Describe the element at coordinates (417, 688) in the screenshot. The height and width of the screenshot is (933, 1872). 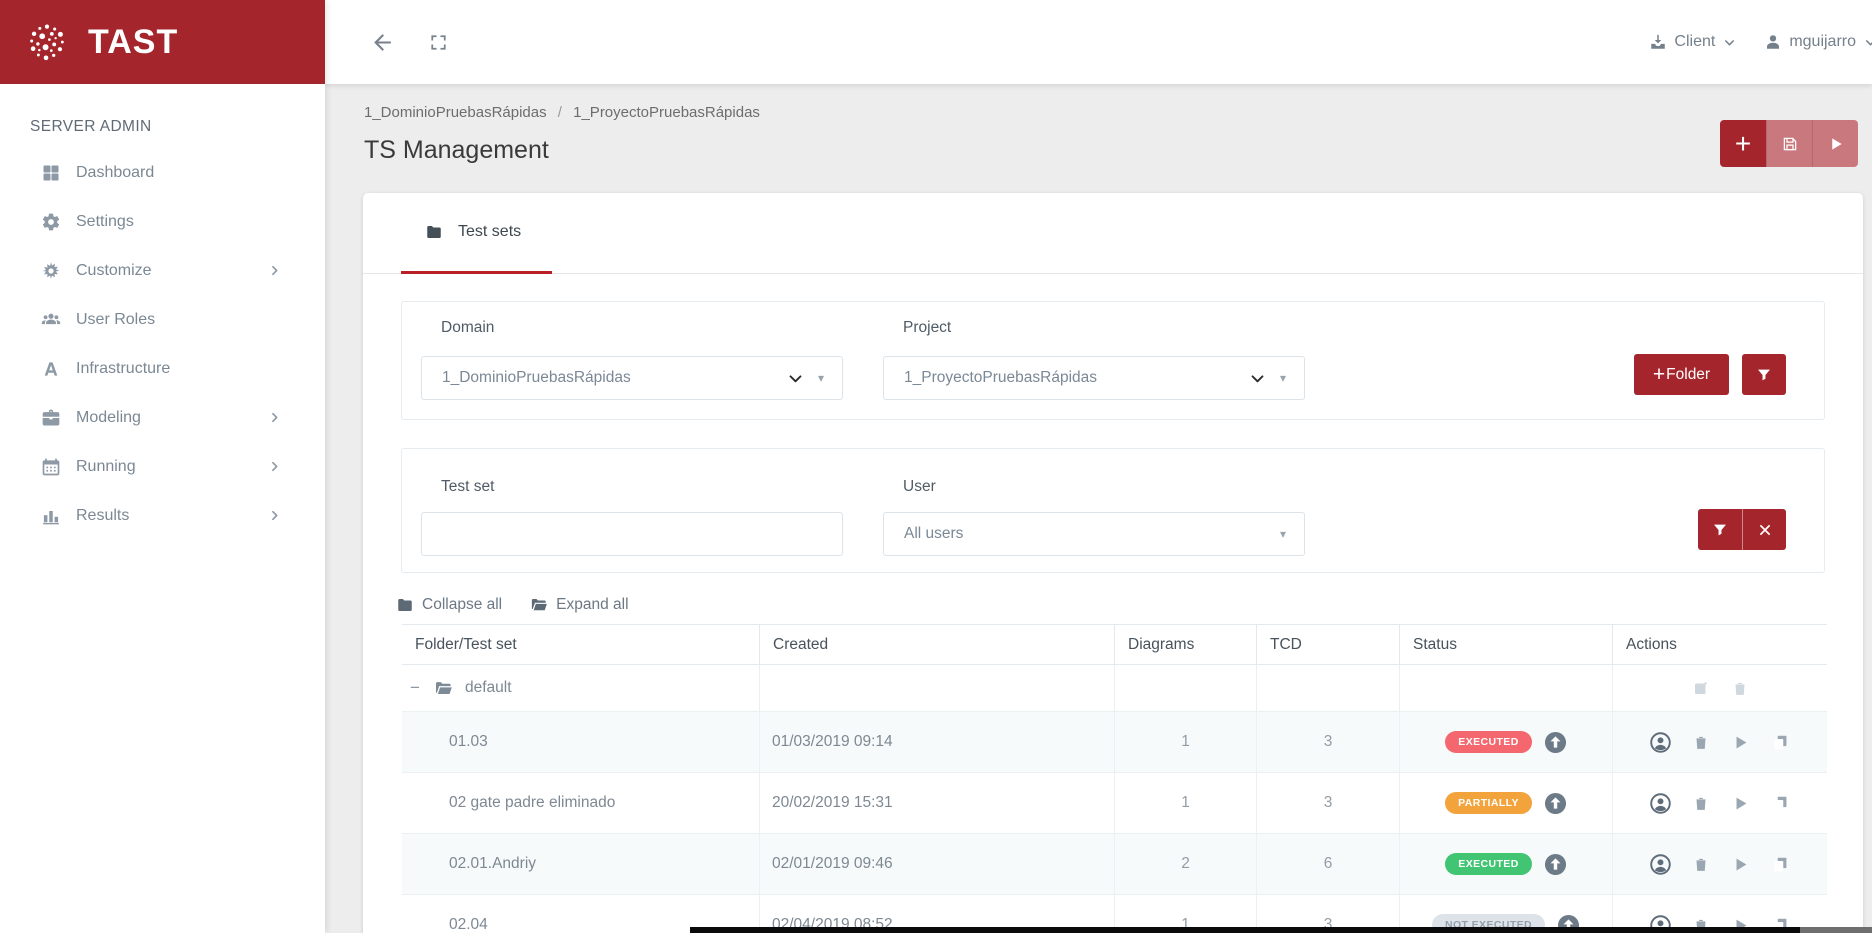
I see `collapse-toggle: −` at that location.